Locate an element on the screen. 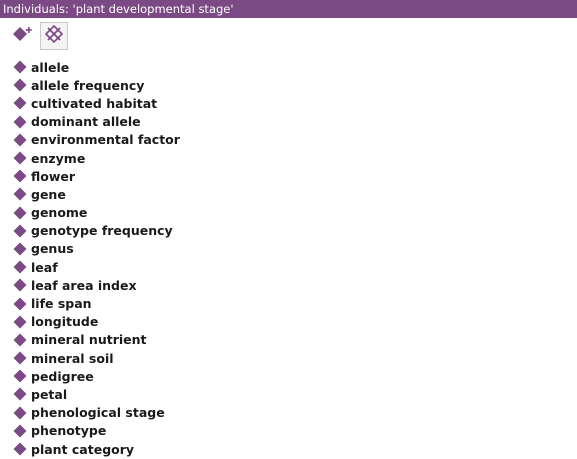 This screenshot has width=577, height=459. list-item: genotype frequency is located at coordinates (295, 231).